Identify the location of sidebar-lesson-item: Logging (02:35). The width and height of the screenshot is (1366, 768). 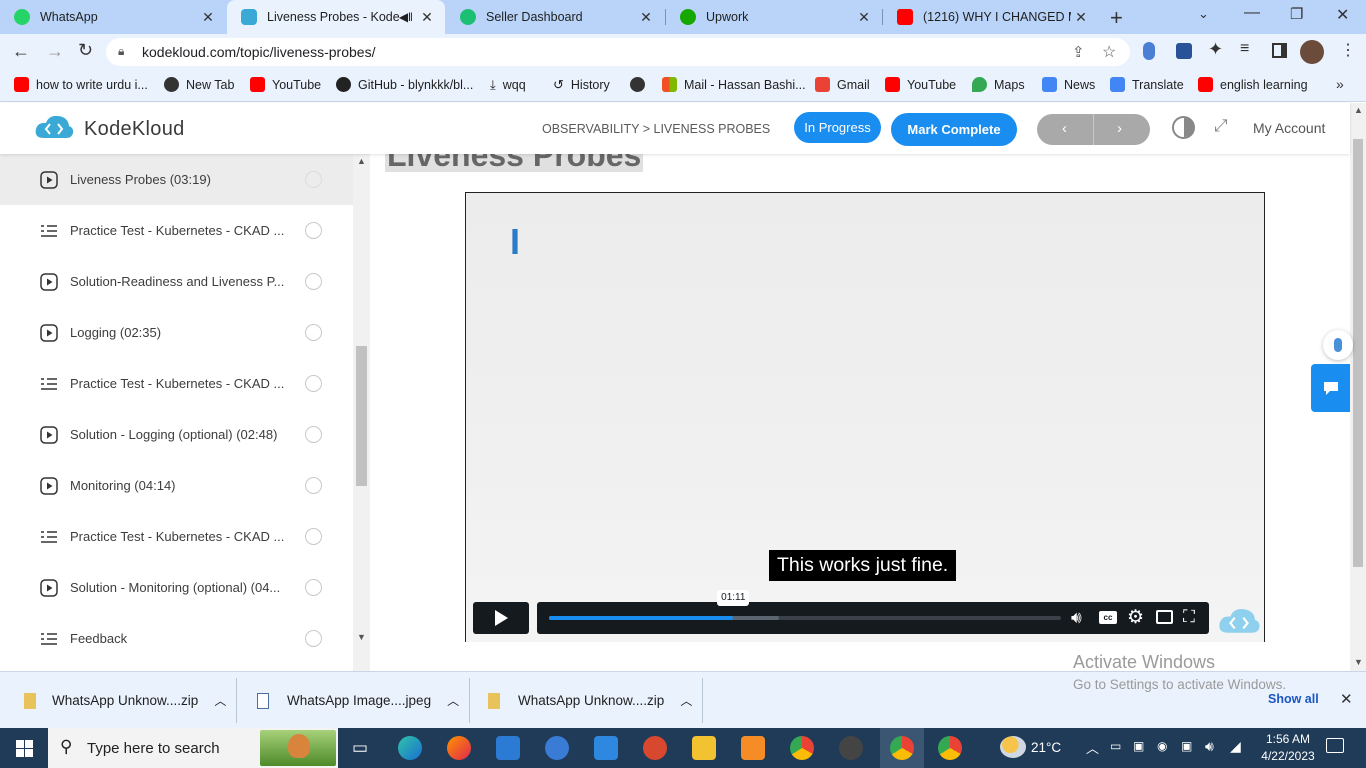
(176, 332).